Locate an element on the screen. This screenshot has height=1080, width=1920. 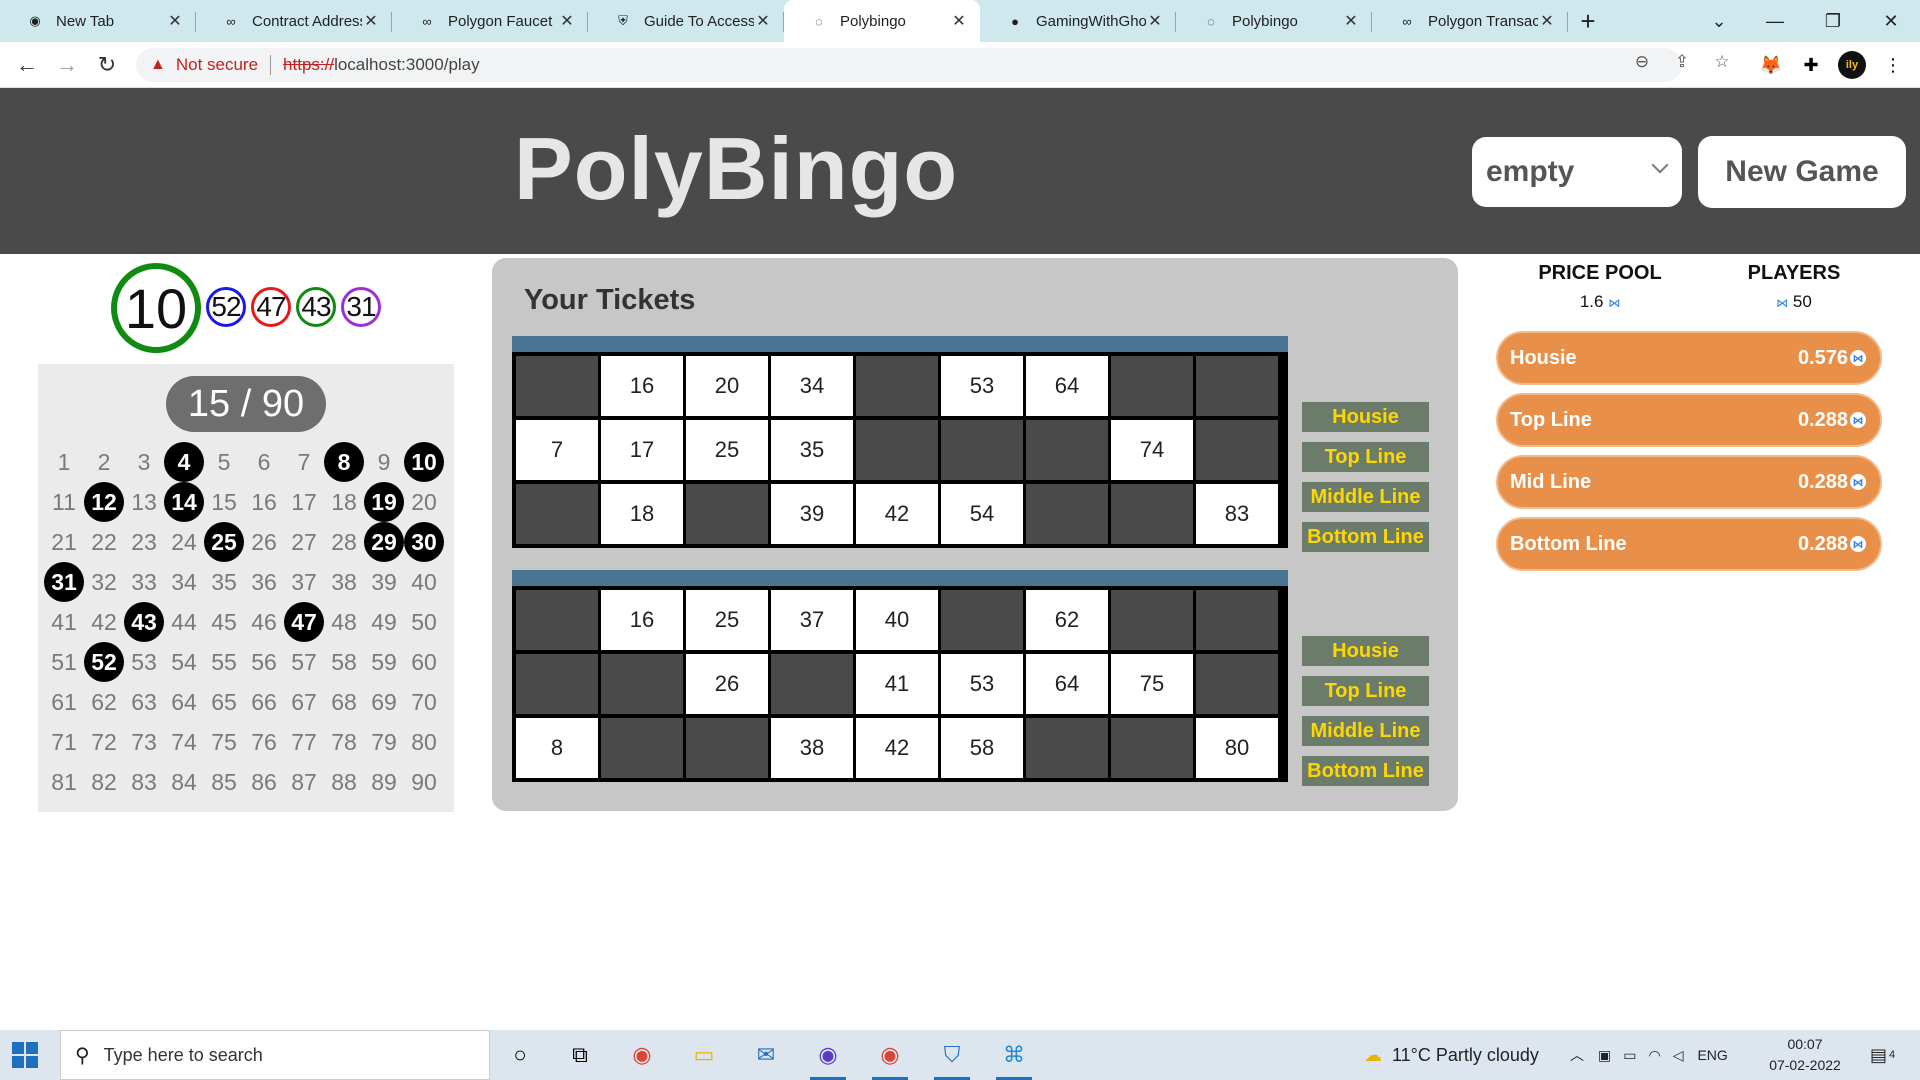
security-label: Not secure is located at coordinates (217, 65).